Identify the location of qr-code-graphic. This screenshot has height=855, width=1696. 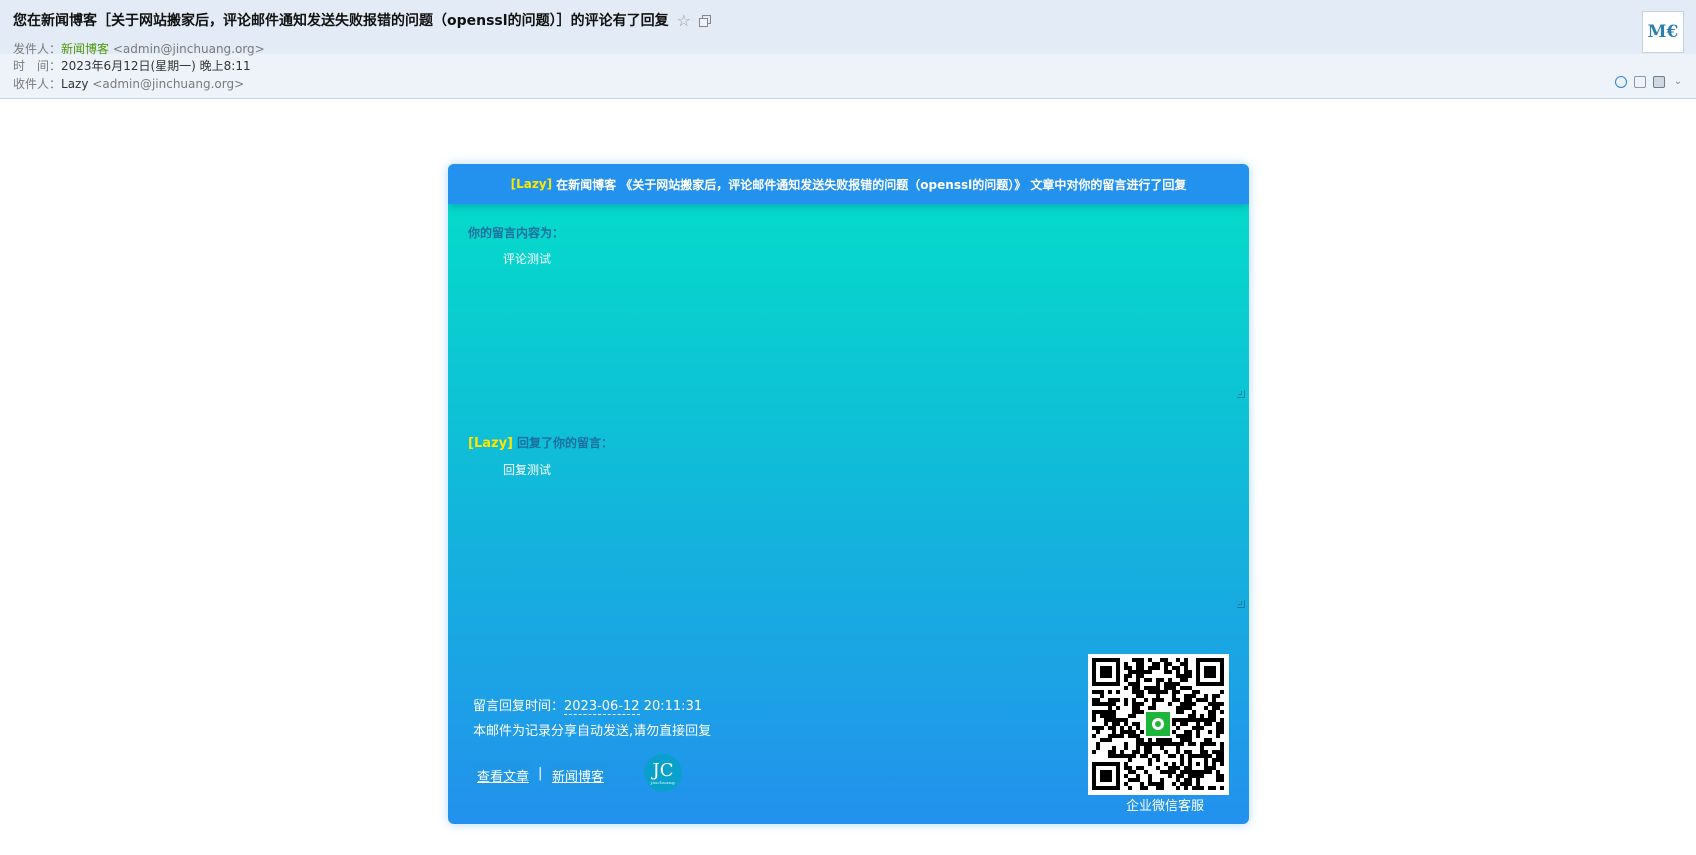
(1158, 724).